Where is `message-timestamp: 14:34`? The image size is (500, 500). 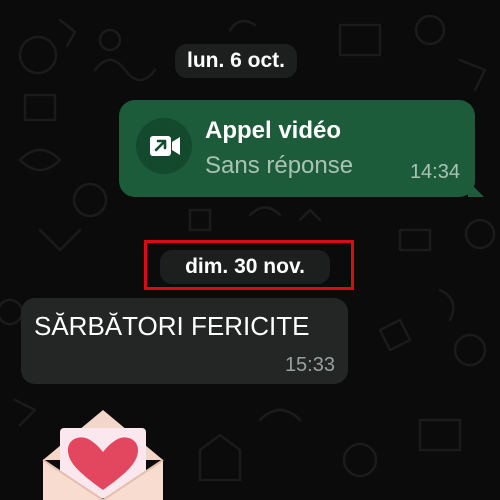
message-timestamp: 14:34 is located at coordinates (434, 172).